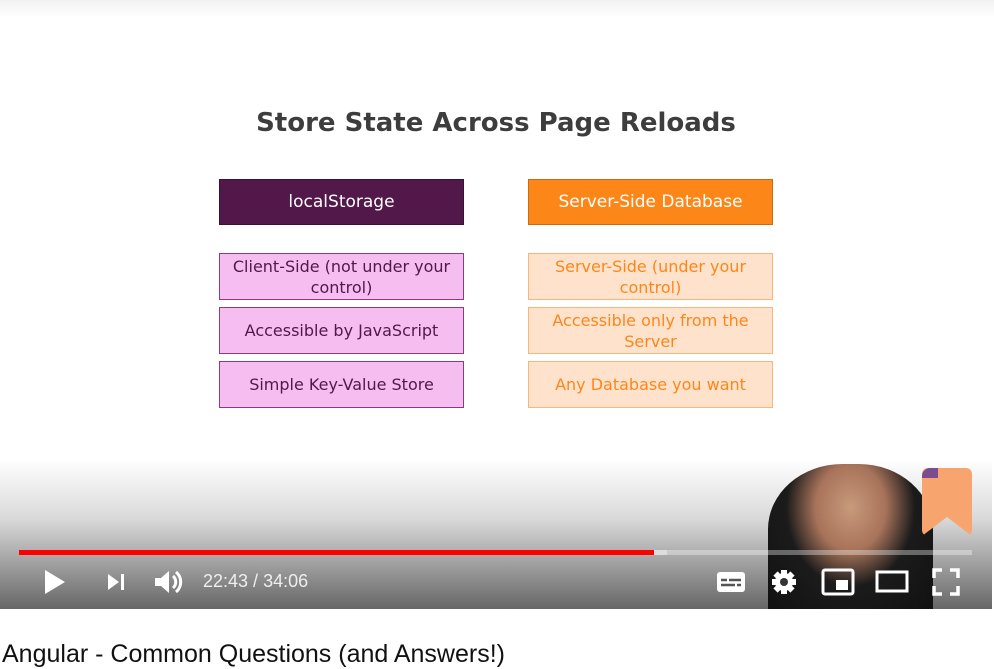 This screenshot has height=669, width=994. What do you see at coordinates (650, 276) in the screenshot?
I see `server-db-item: Server-Side (under your control)` at bounding box center [650, 276].